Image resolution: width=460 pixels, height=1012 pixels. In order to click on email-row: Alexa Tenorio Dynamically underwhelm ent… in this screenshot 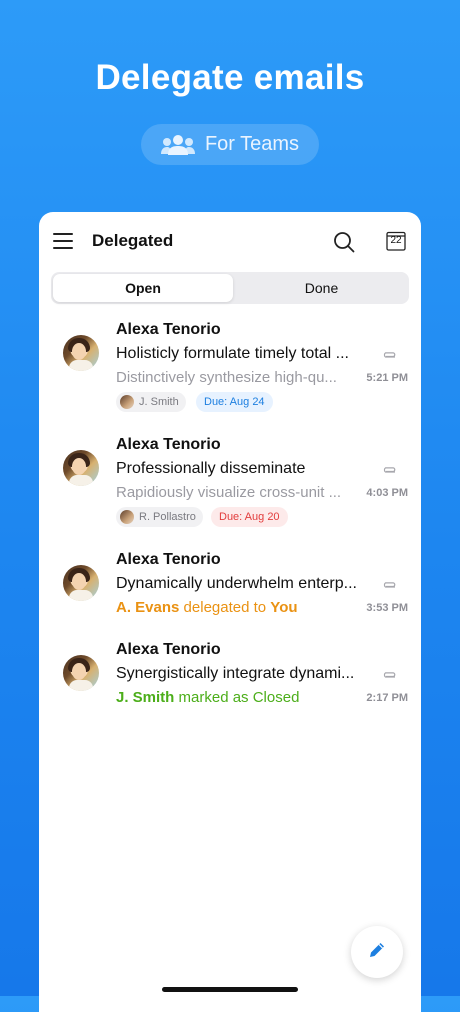, I will do `click(230, 590)`.